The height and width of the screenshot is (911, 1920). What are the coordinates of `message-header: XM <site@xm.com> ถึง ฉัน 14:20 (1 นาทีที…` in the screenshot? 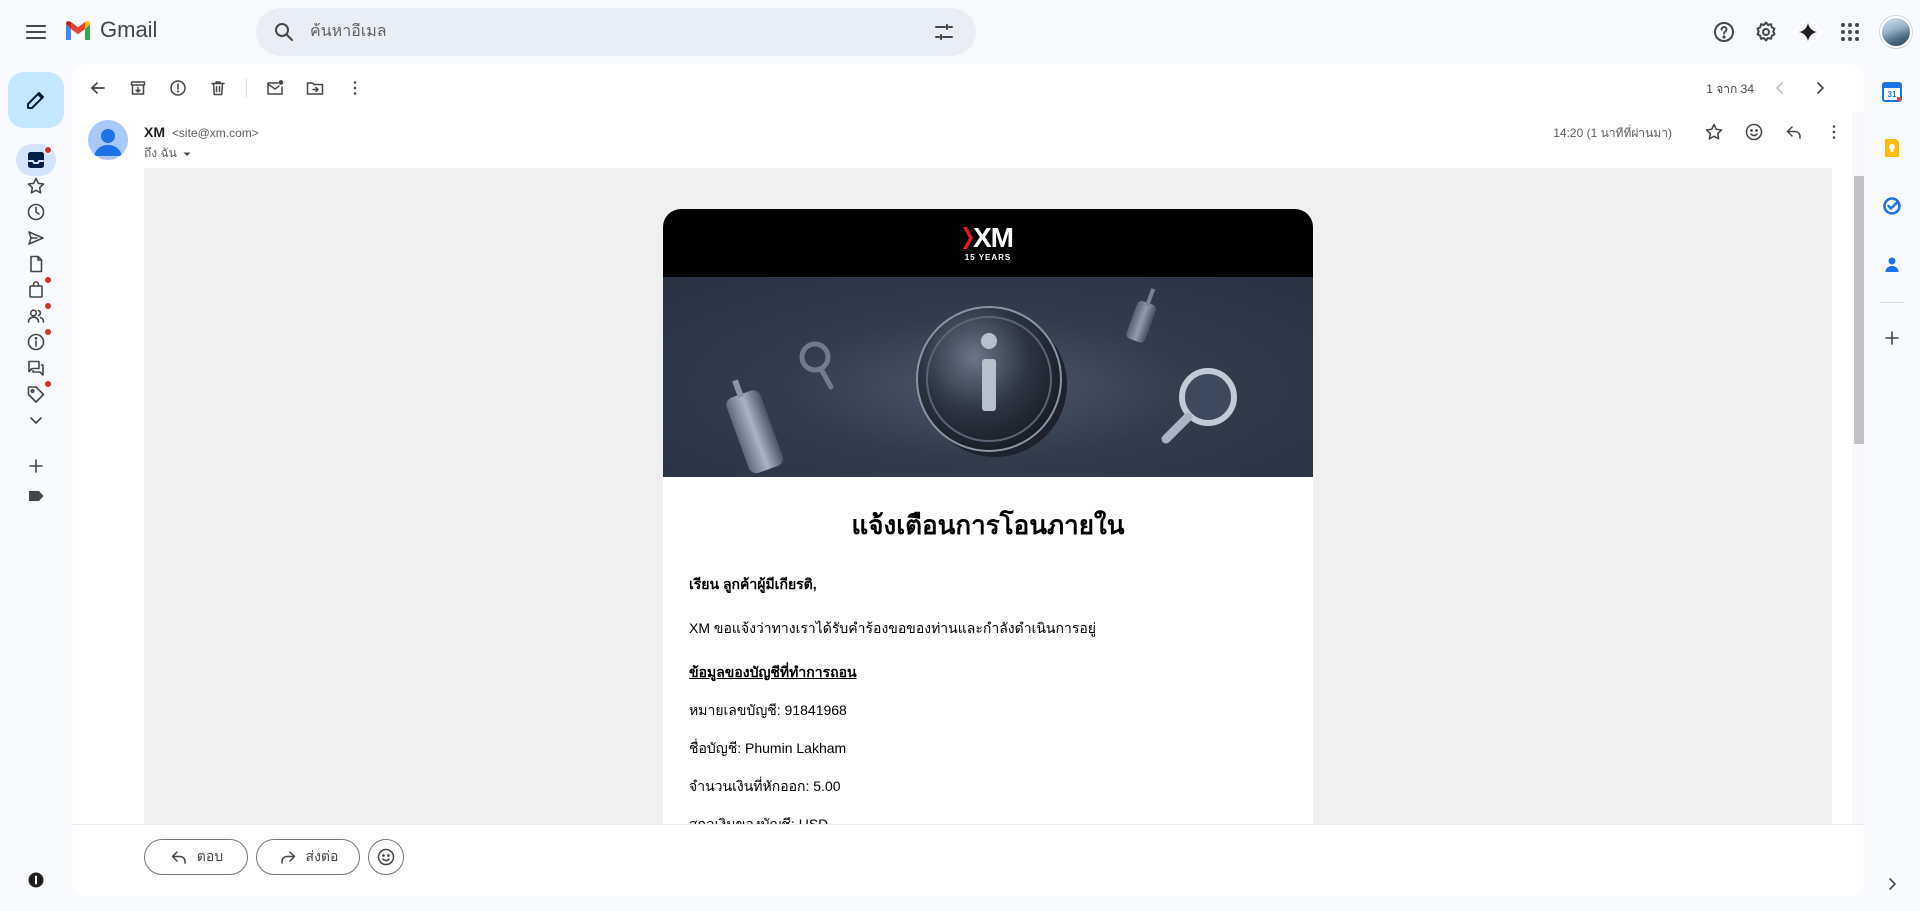 It's located at (968, 140).